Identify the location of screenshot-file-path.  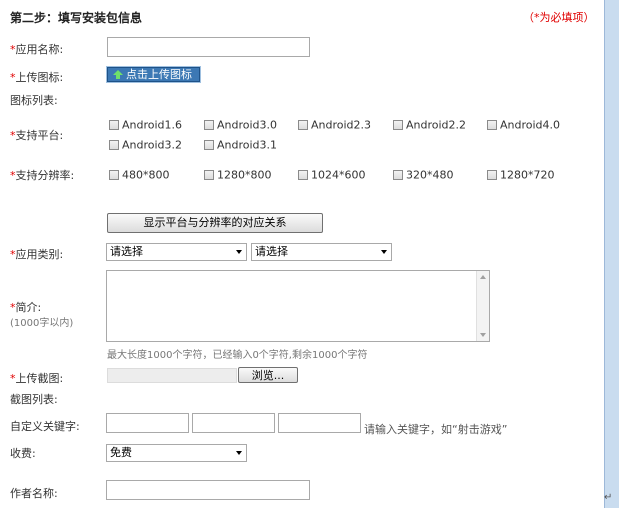
(172, 375).